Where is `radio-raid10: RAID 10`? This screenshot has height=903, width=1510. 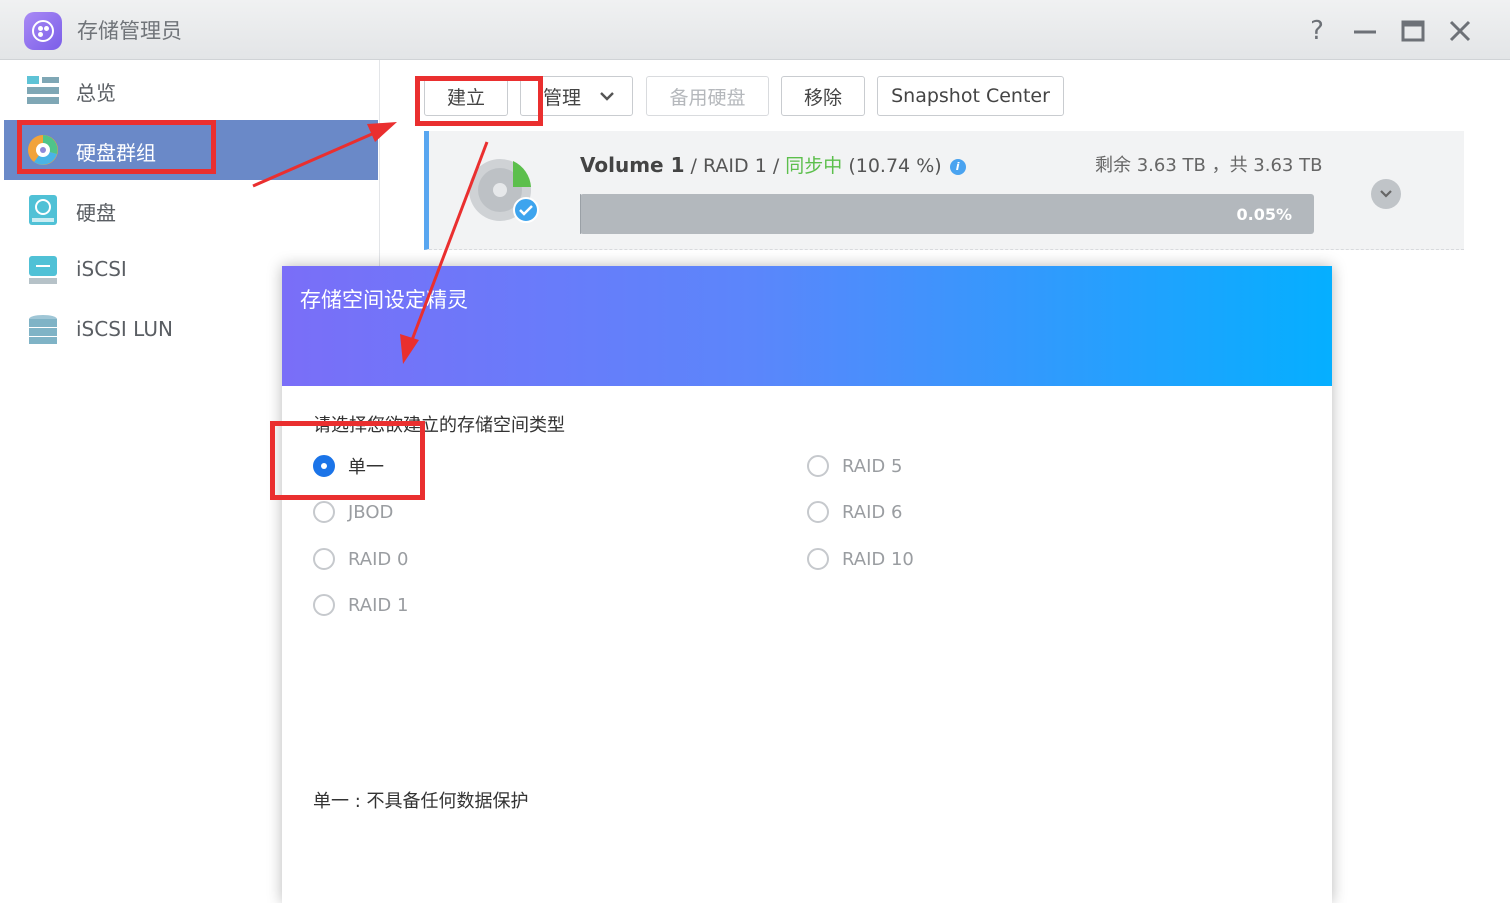
radio-raid10: RAID 10 is located at coordinates (860, 559).